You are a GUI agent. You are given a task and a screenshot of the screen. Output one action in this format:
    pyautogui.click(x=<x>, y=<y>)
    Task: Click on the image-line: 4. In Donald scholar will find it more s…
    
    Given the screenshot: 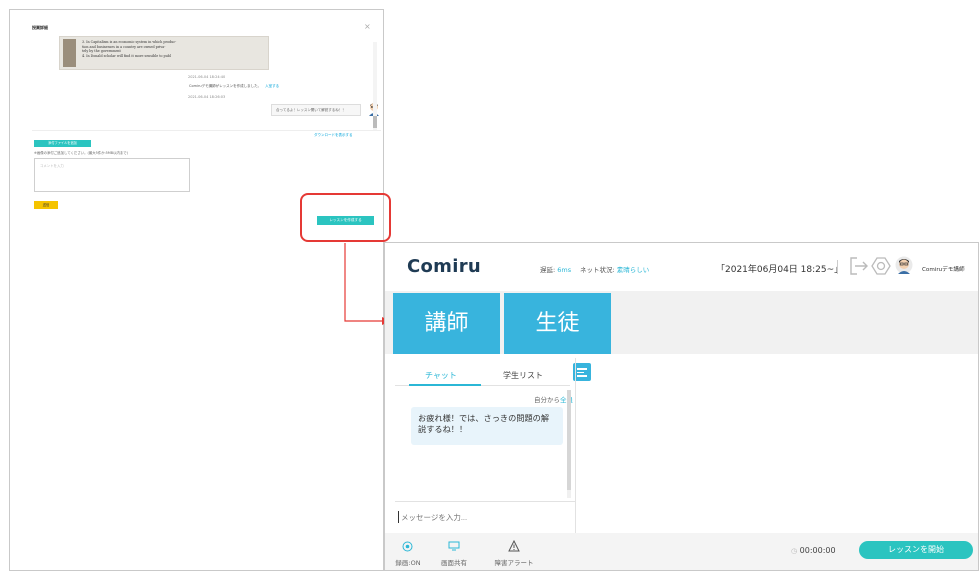 What is the action you would take?
    pyautogui.click(x=126, y=55)
    